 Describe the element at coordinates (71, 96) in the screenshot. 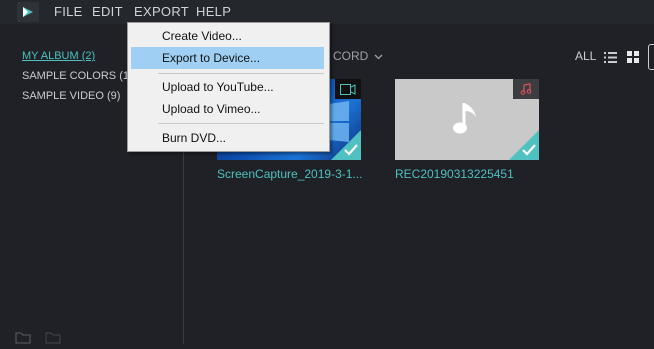

I see `album-item-sample-video: SAMPLE VIDEO (9)` at that location.